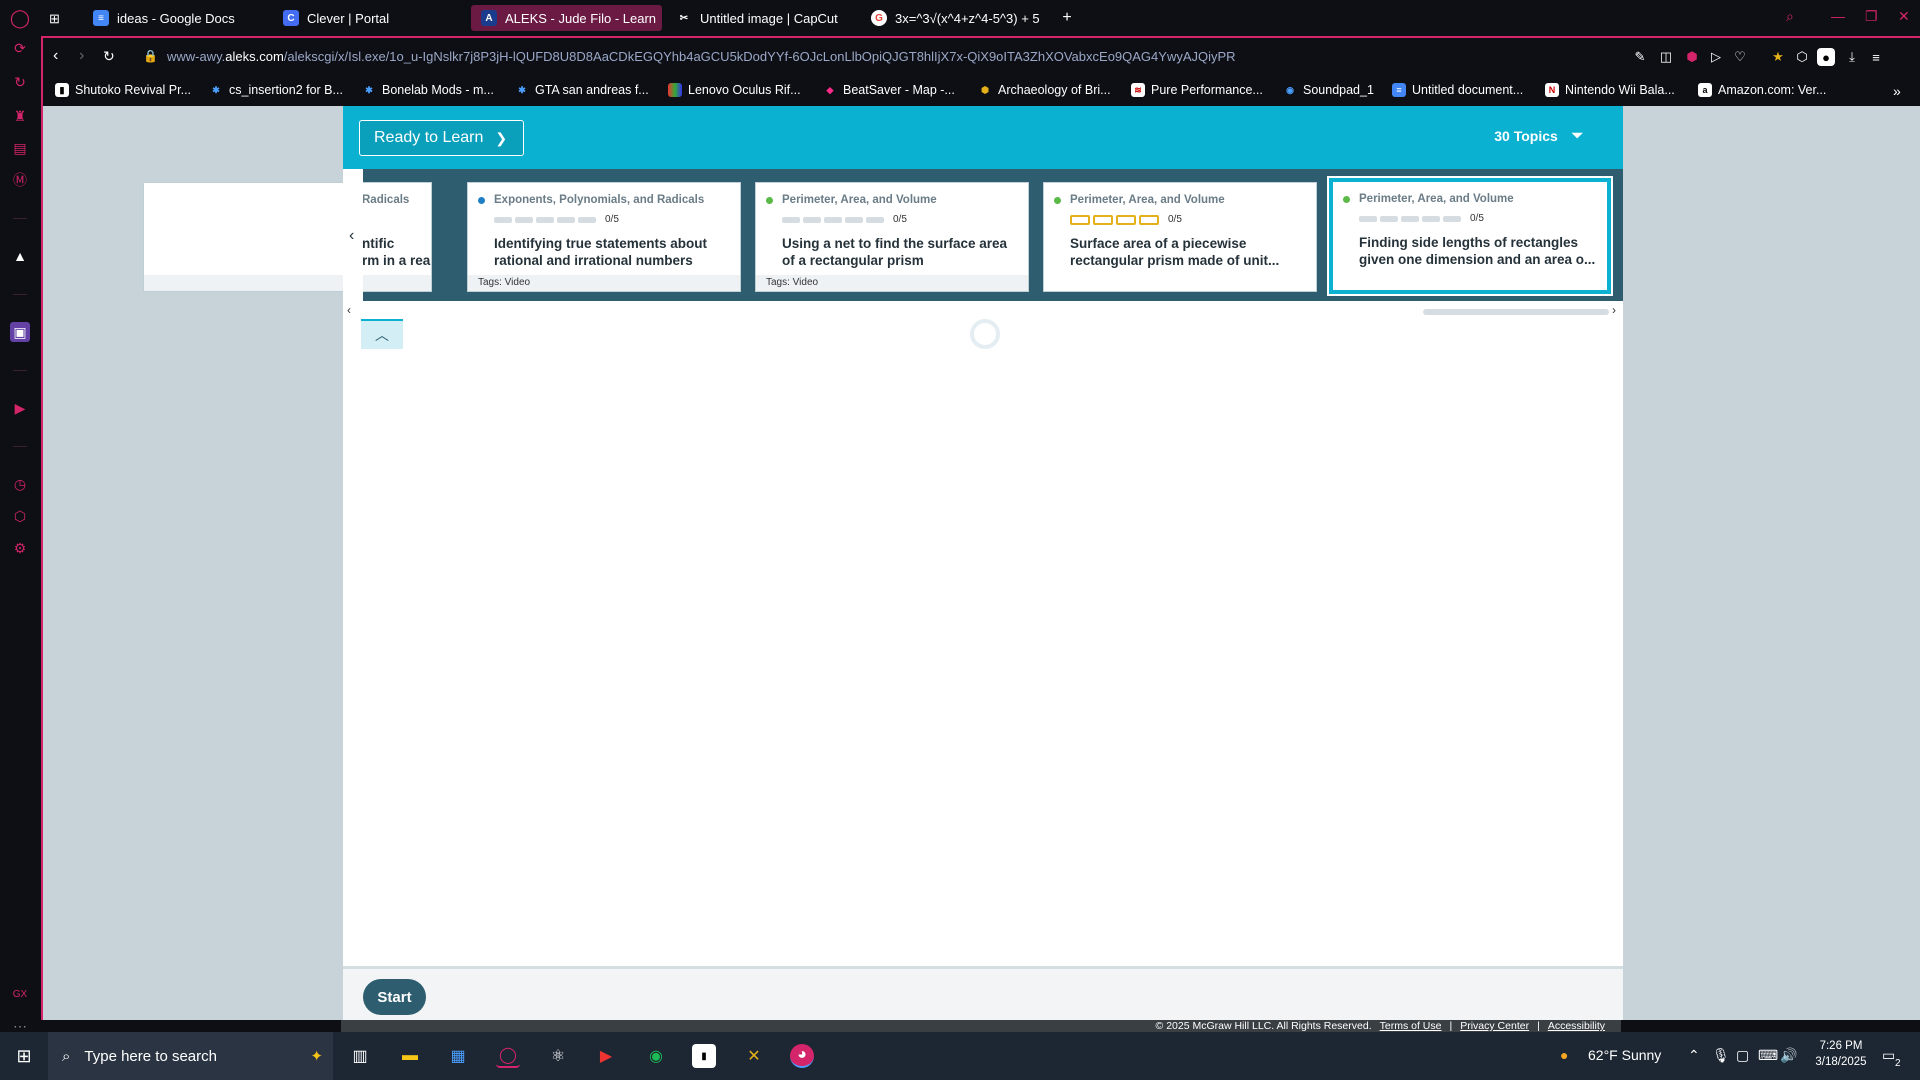  Describe the element at coordinates (1742, 1055) in the screenshot. I see `meet-icon: ▢` at that location.